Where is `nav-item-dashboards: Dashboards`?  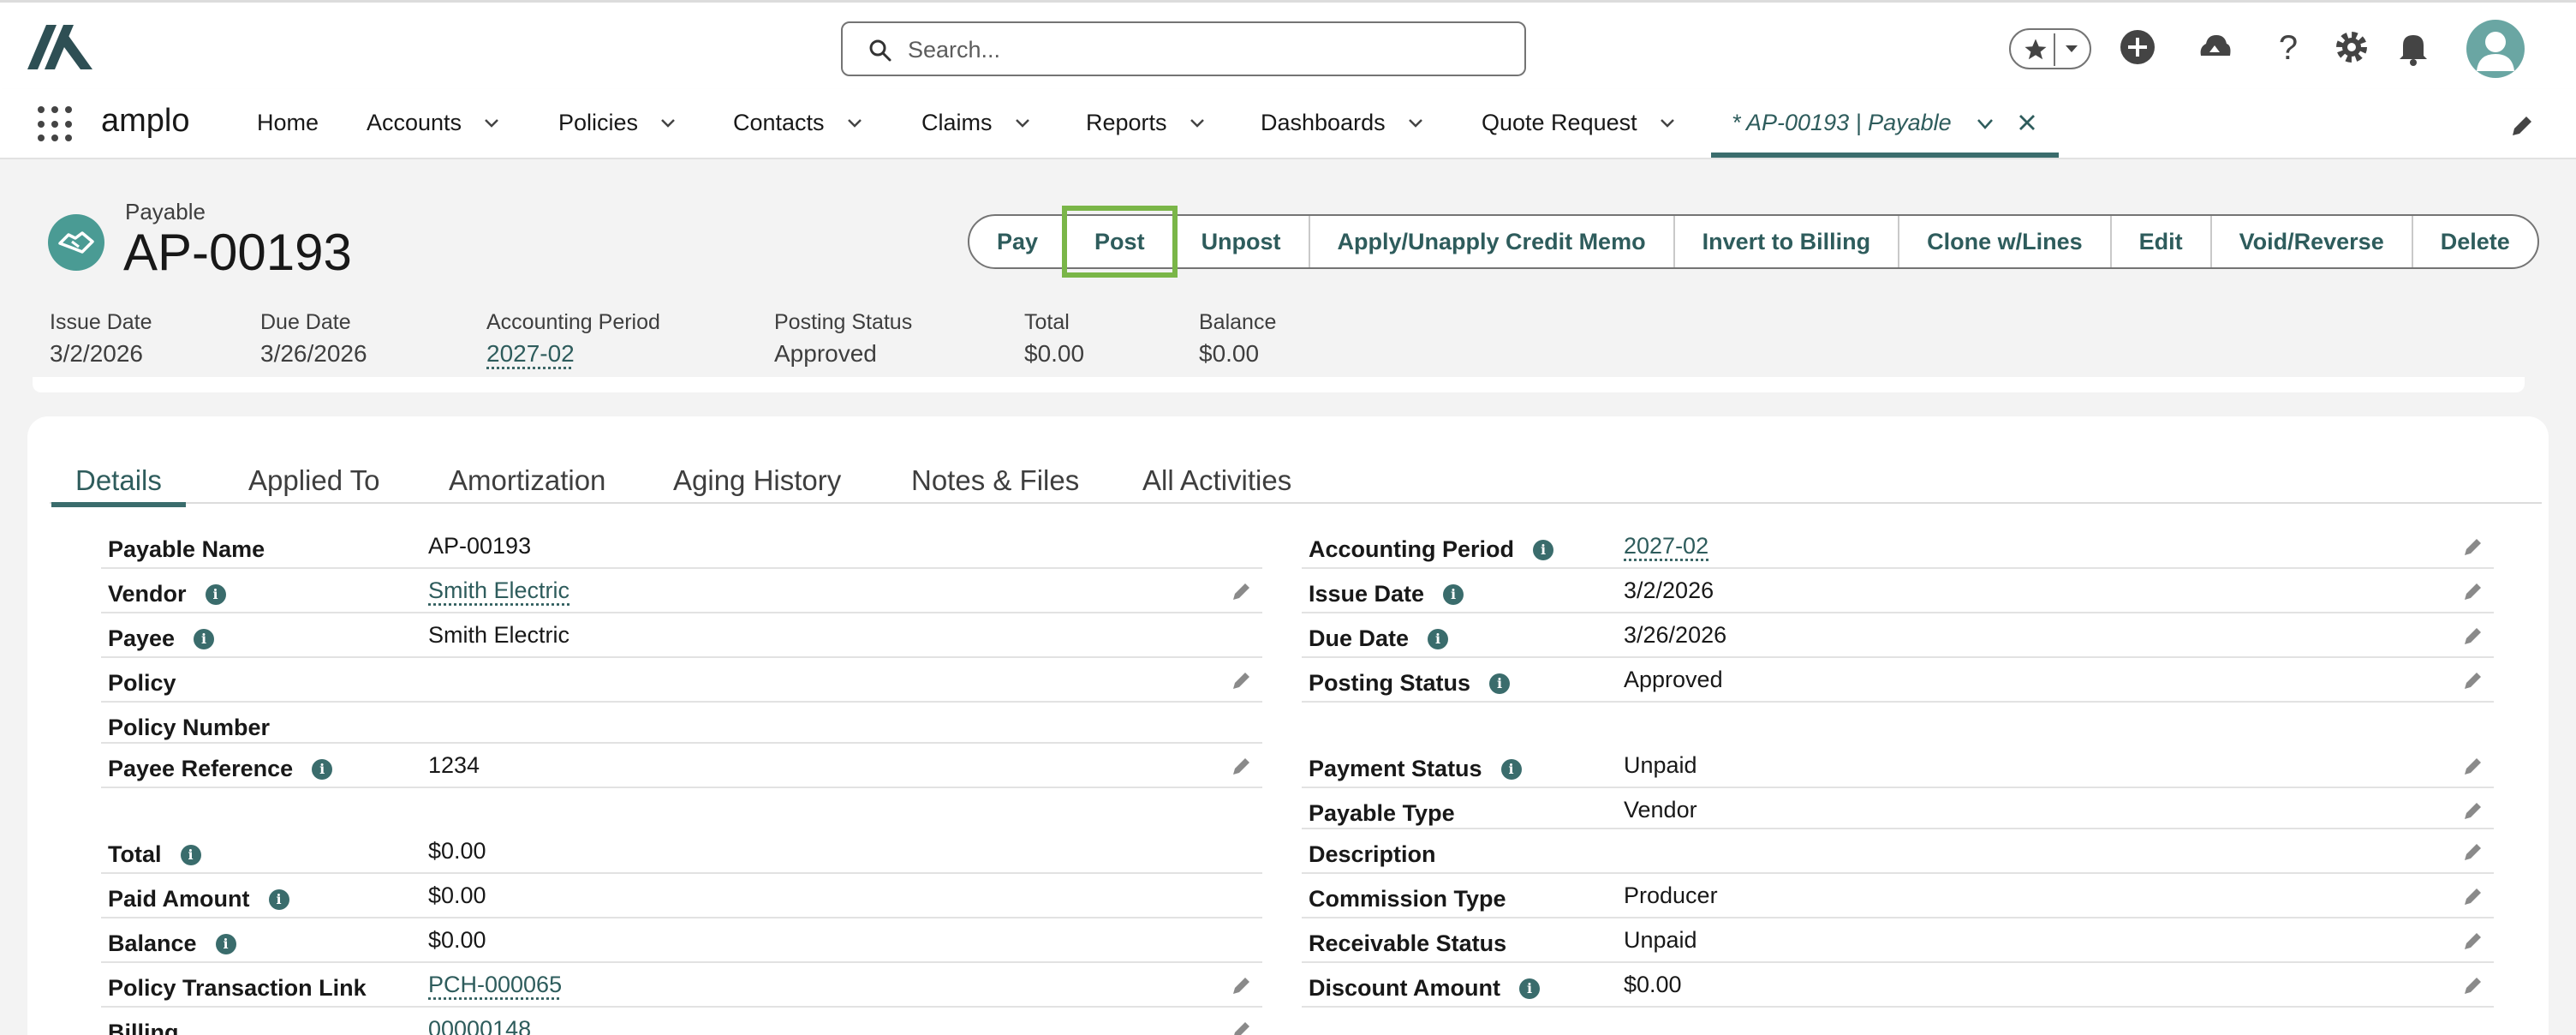
nav-item-dashboards: Dashboards is located at coordinates (1342, 123).